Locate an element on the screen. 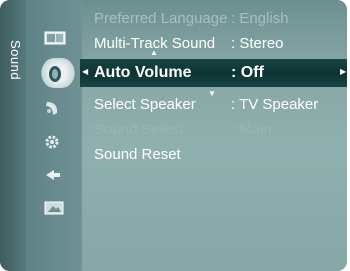  left-arrow-icon: ◀ is located at coordinates (85, 71).